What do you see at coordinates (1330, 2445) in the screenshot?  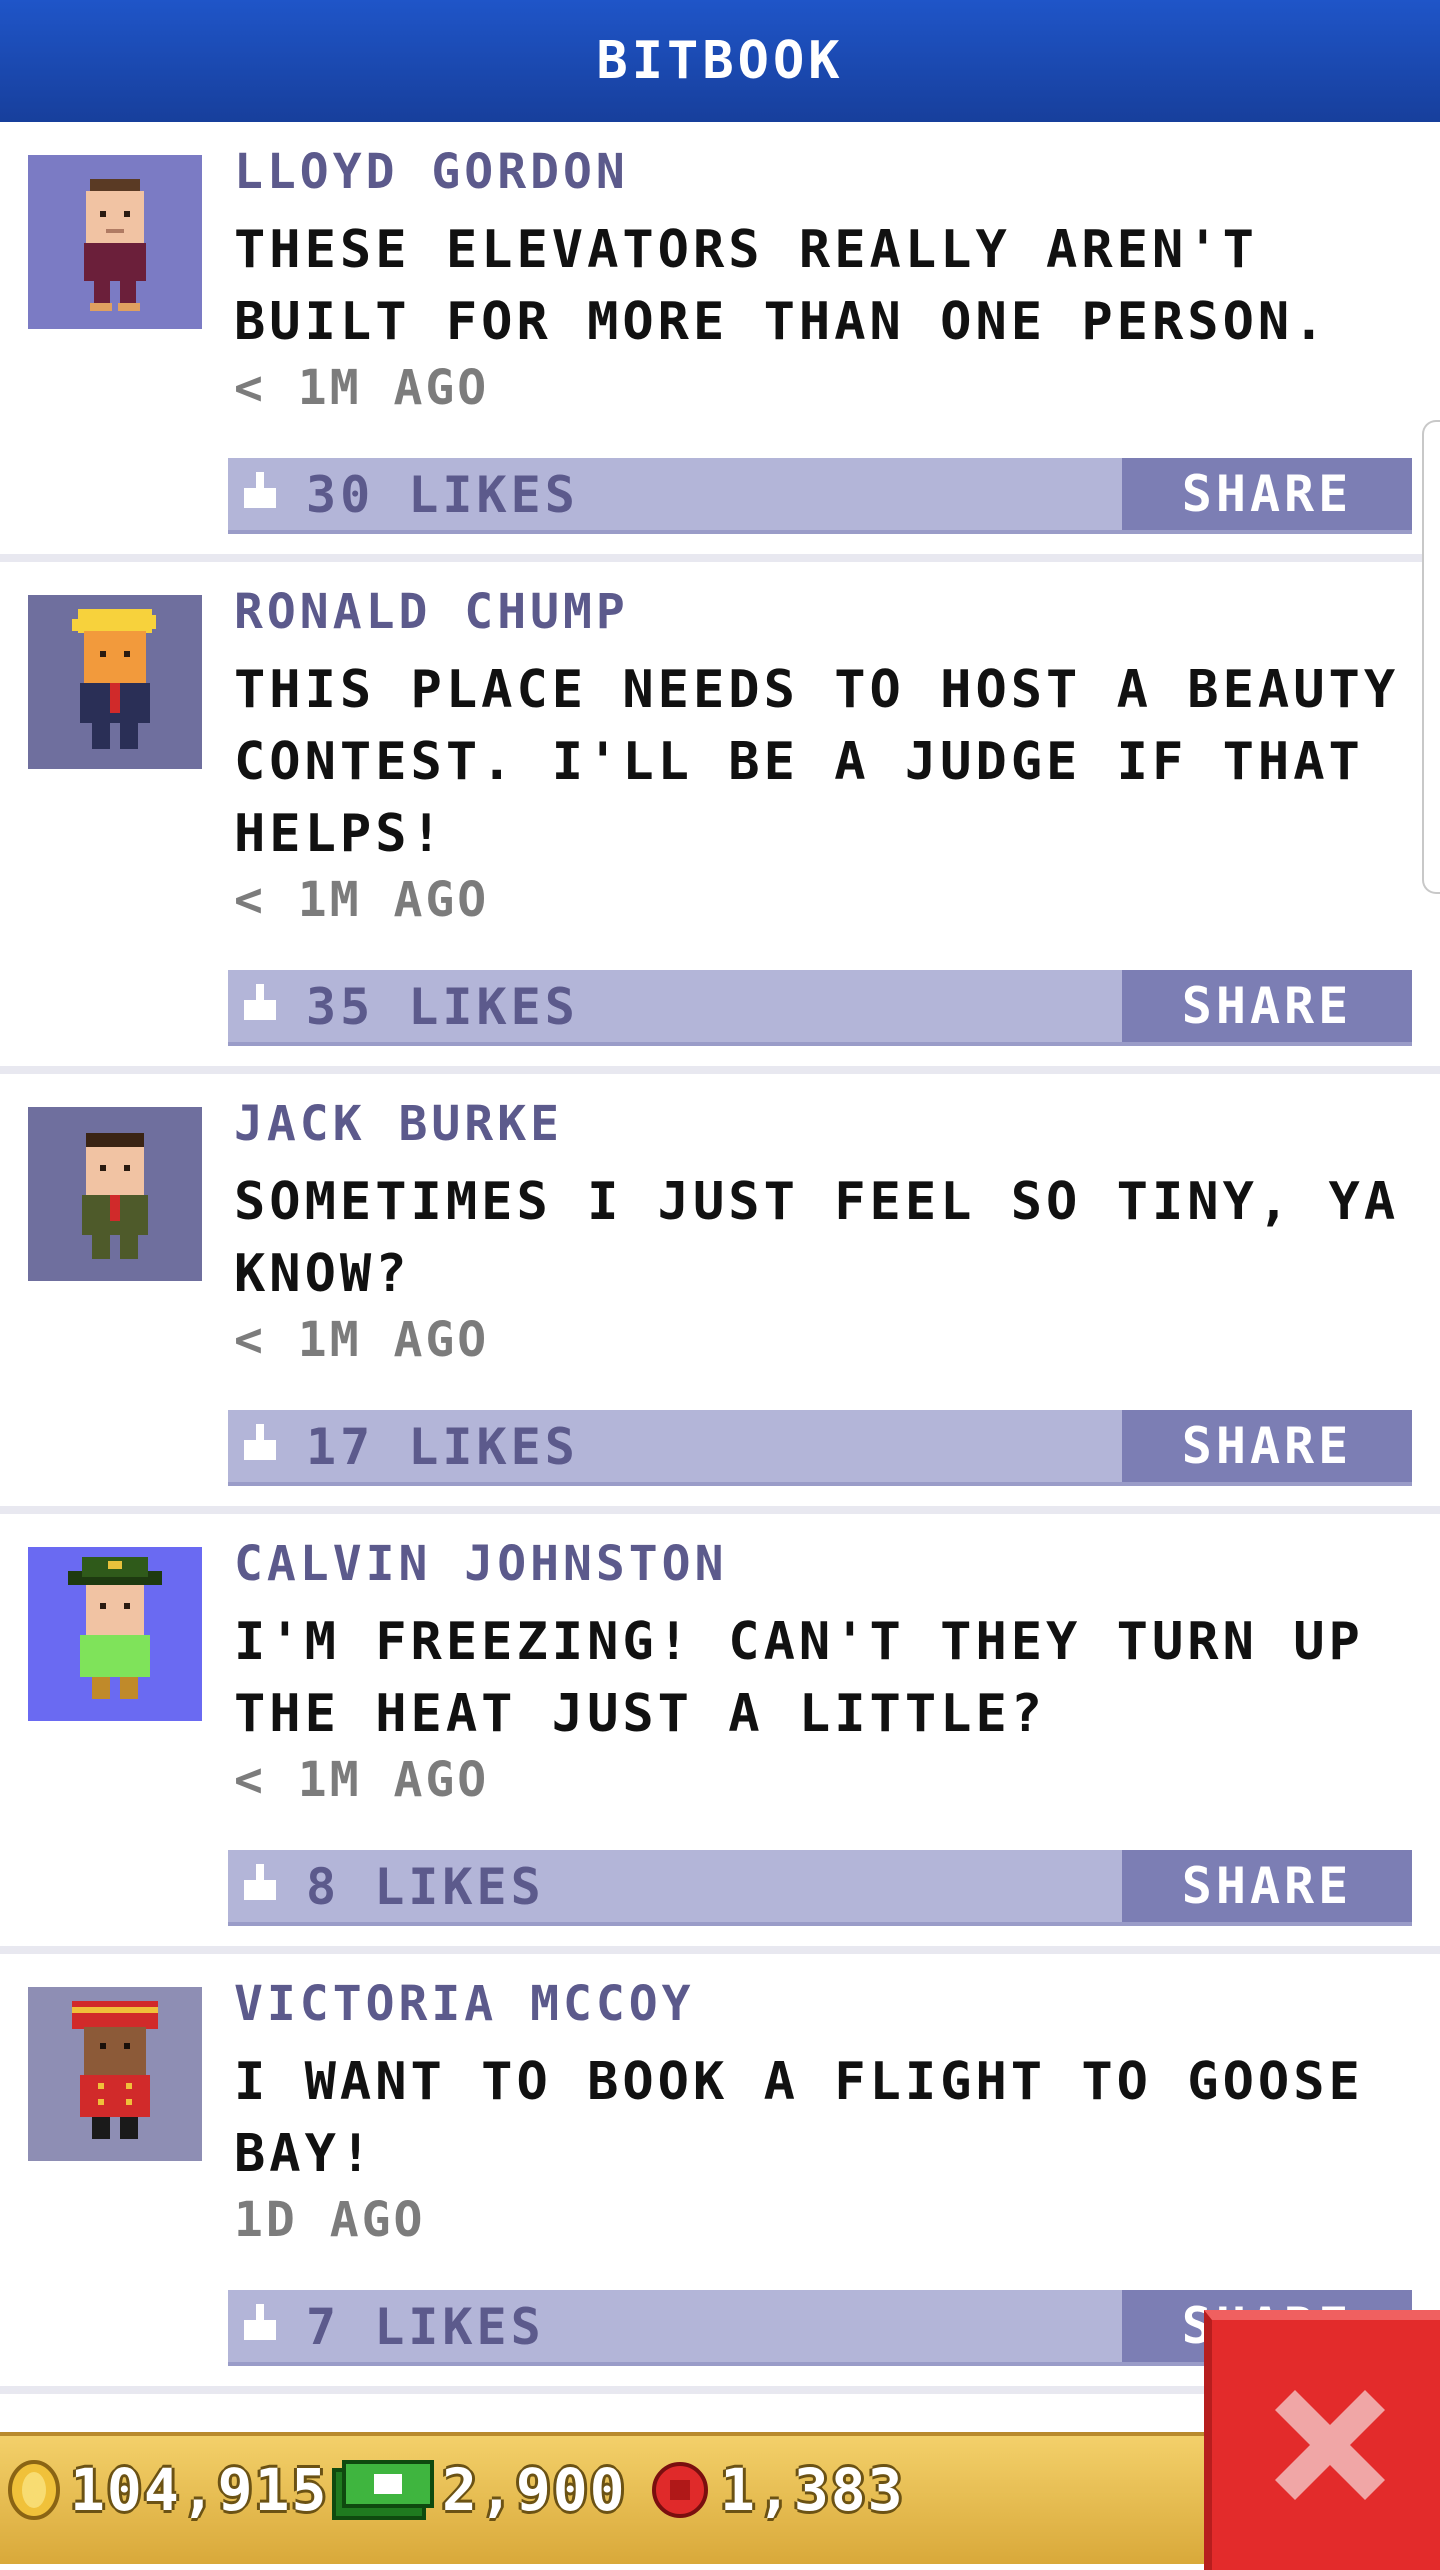 I see `close-icon` at bounding box center [1330, 2445].